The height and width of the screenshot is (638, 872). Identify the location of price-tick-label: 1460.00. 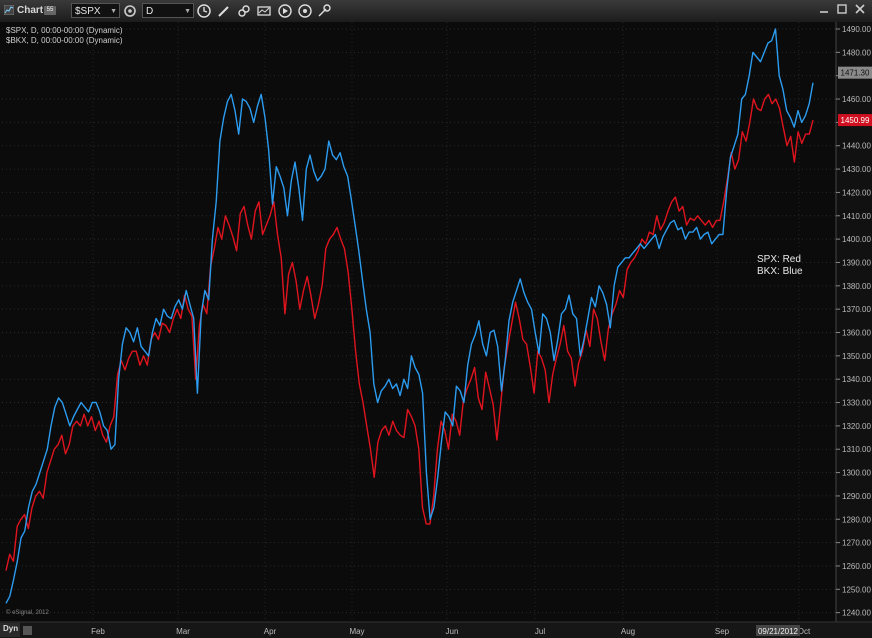
(856, 99).